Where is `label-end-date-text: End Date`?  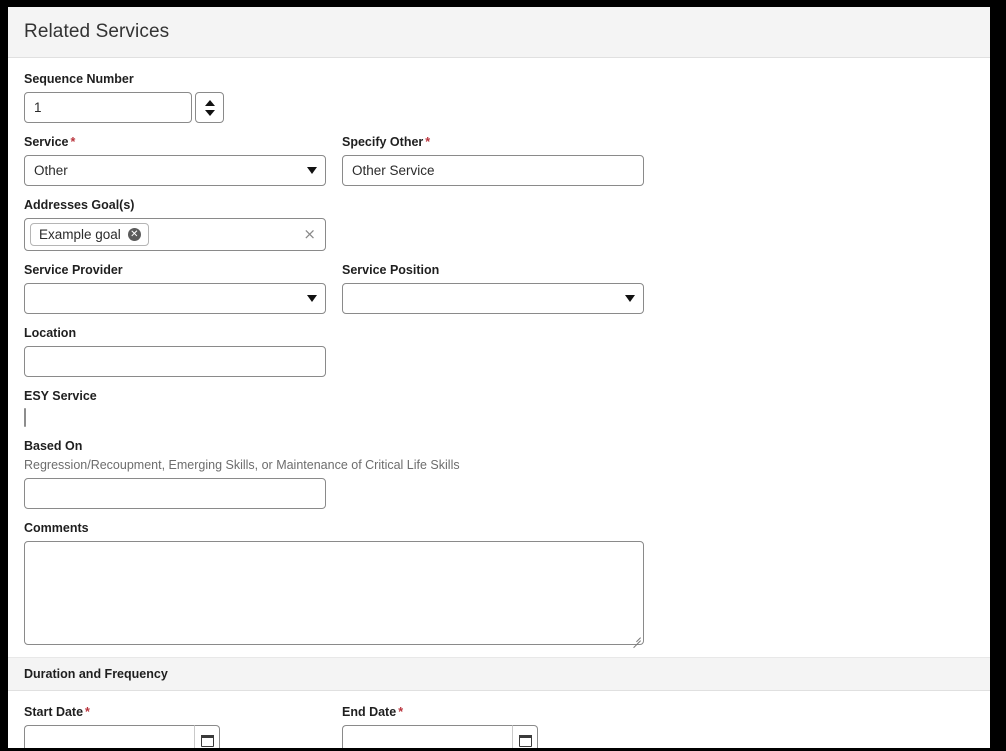
label-end-date-text: End Date is located at coordinates (369, 712).